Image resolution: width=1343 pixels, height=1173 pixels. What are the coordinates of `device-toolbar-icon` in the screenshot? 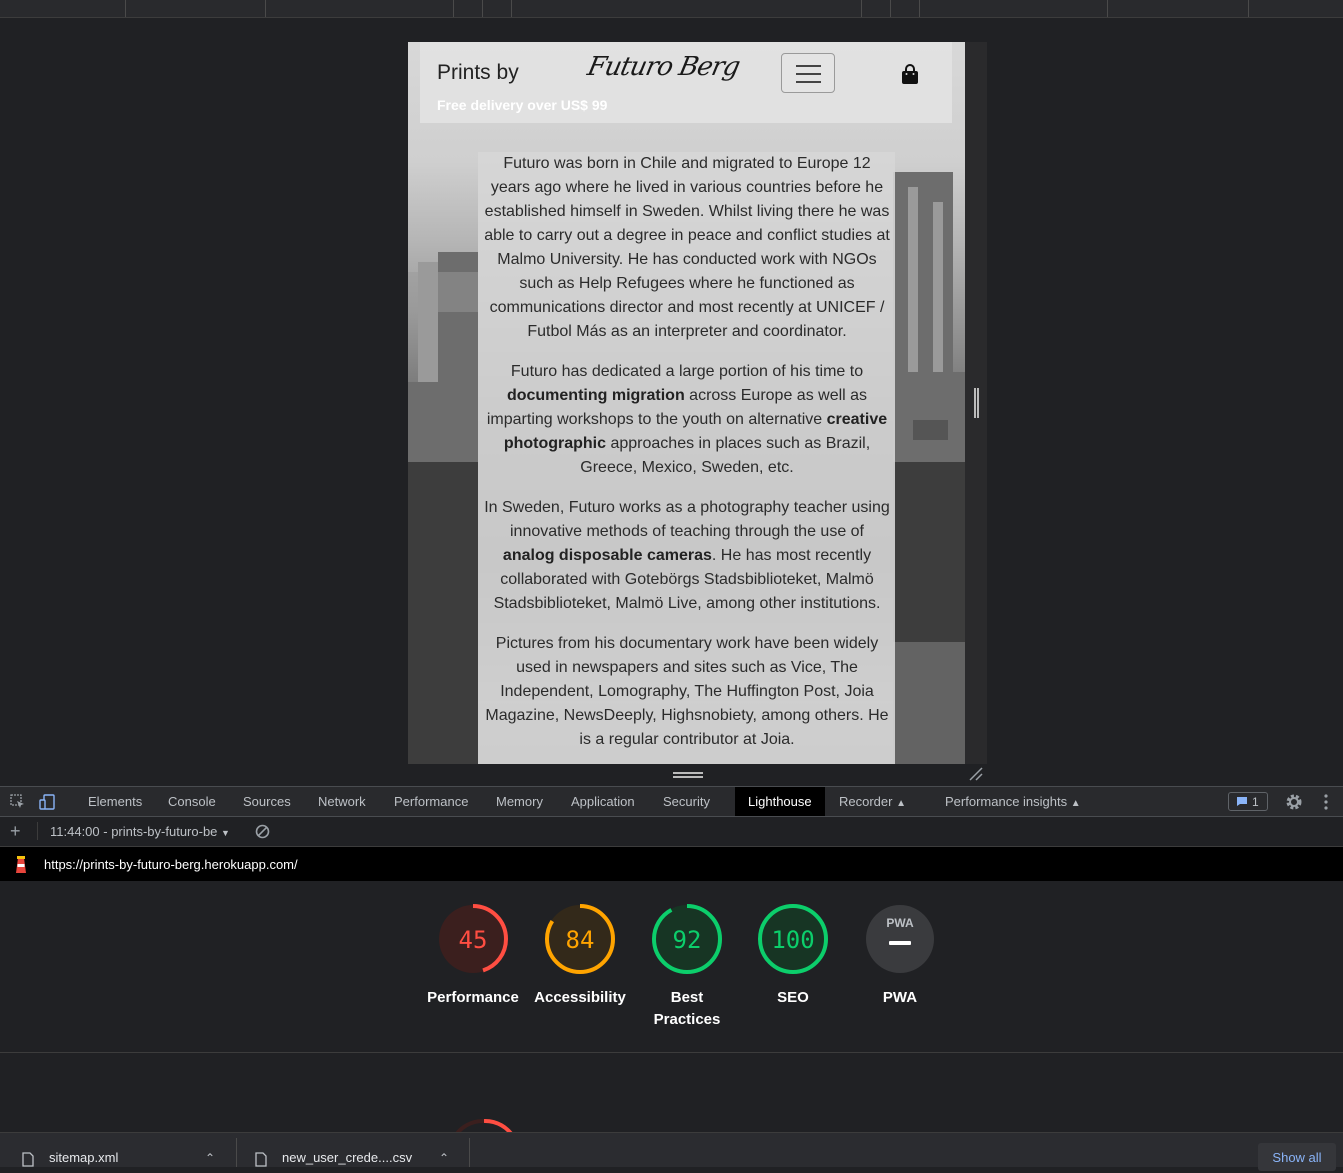 It's located at (47, 802).